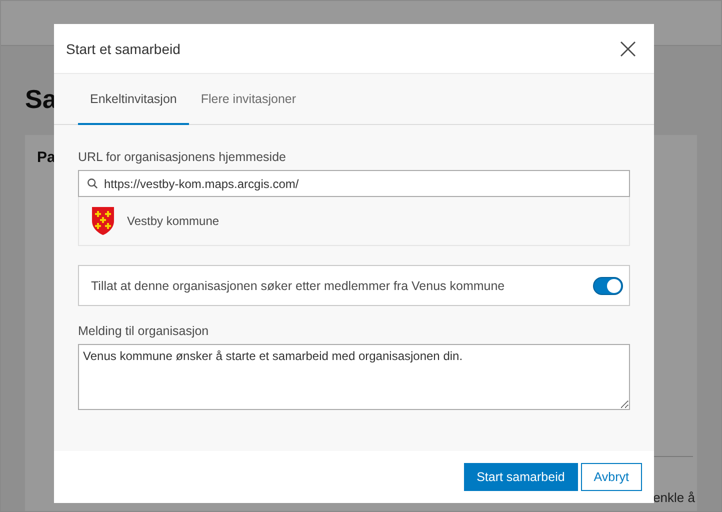 The image size is (722, 512). I want to click on cancel-button: Avbryt, so click(611, 477).